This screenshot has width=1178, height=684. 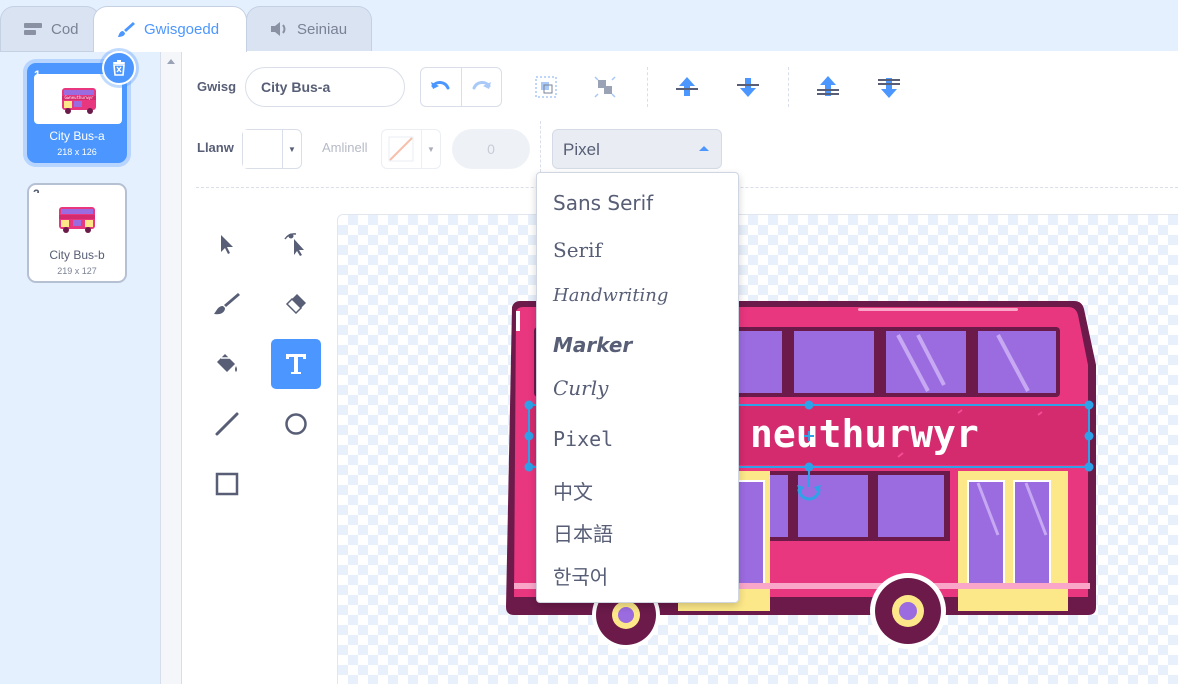 What do you see at coordinates (77, 271) in the screenshot?
I see `costume-size: 219 x 127` at bounding box center [77, 271].